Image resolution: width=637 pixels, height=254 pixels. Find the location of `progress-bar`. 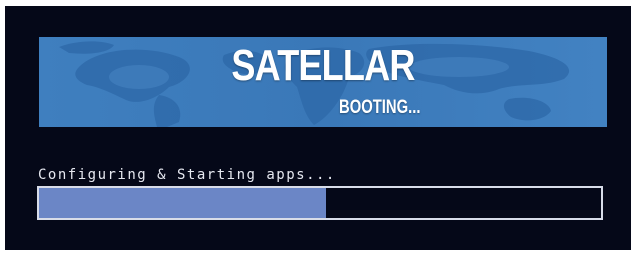

progress-bar is located at coordinates (320, 203).